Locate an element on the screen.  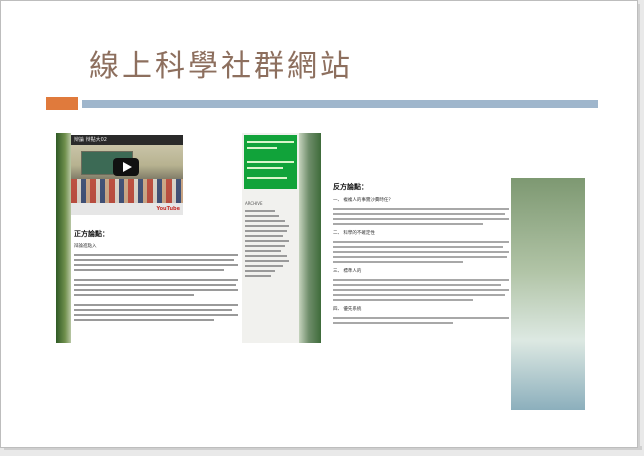
forest-background-left is located at coordinates (63, 238).